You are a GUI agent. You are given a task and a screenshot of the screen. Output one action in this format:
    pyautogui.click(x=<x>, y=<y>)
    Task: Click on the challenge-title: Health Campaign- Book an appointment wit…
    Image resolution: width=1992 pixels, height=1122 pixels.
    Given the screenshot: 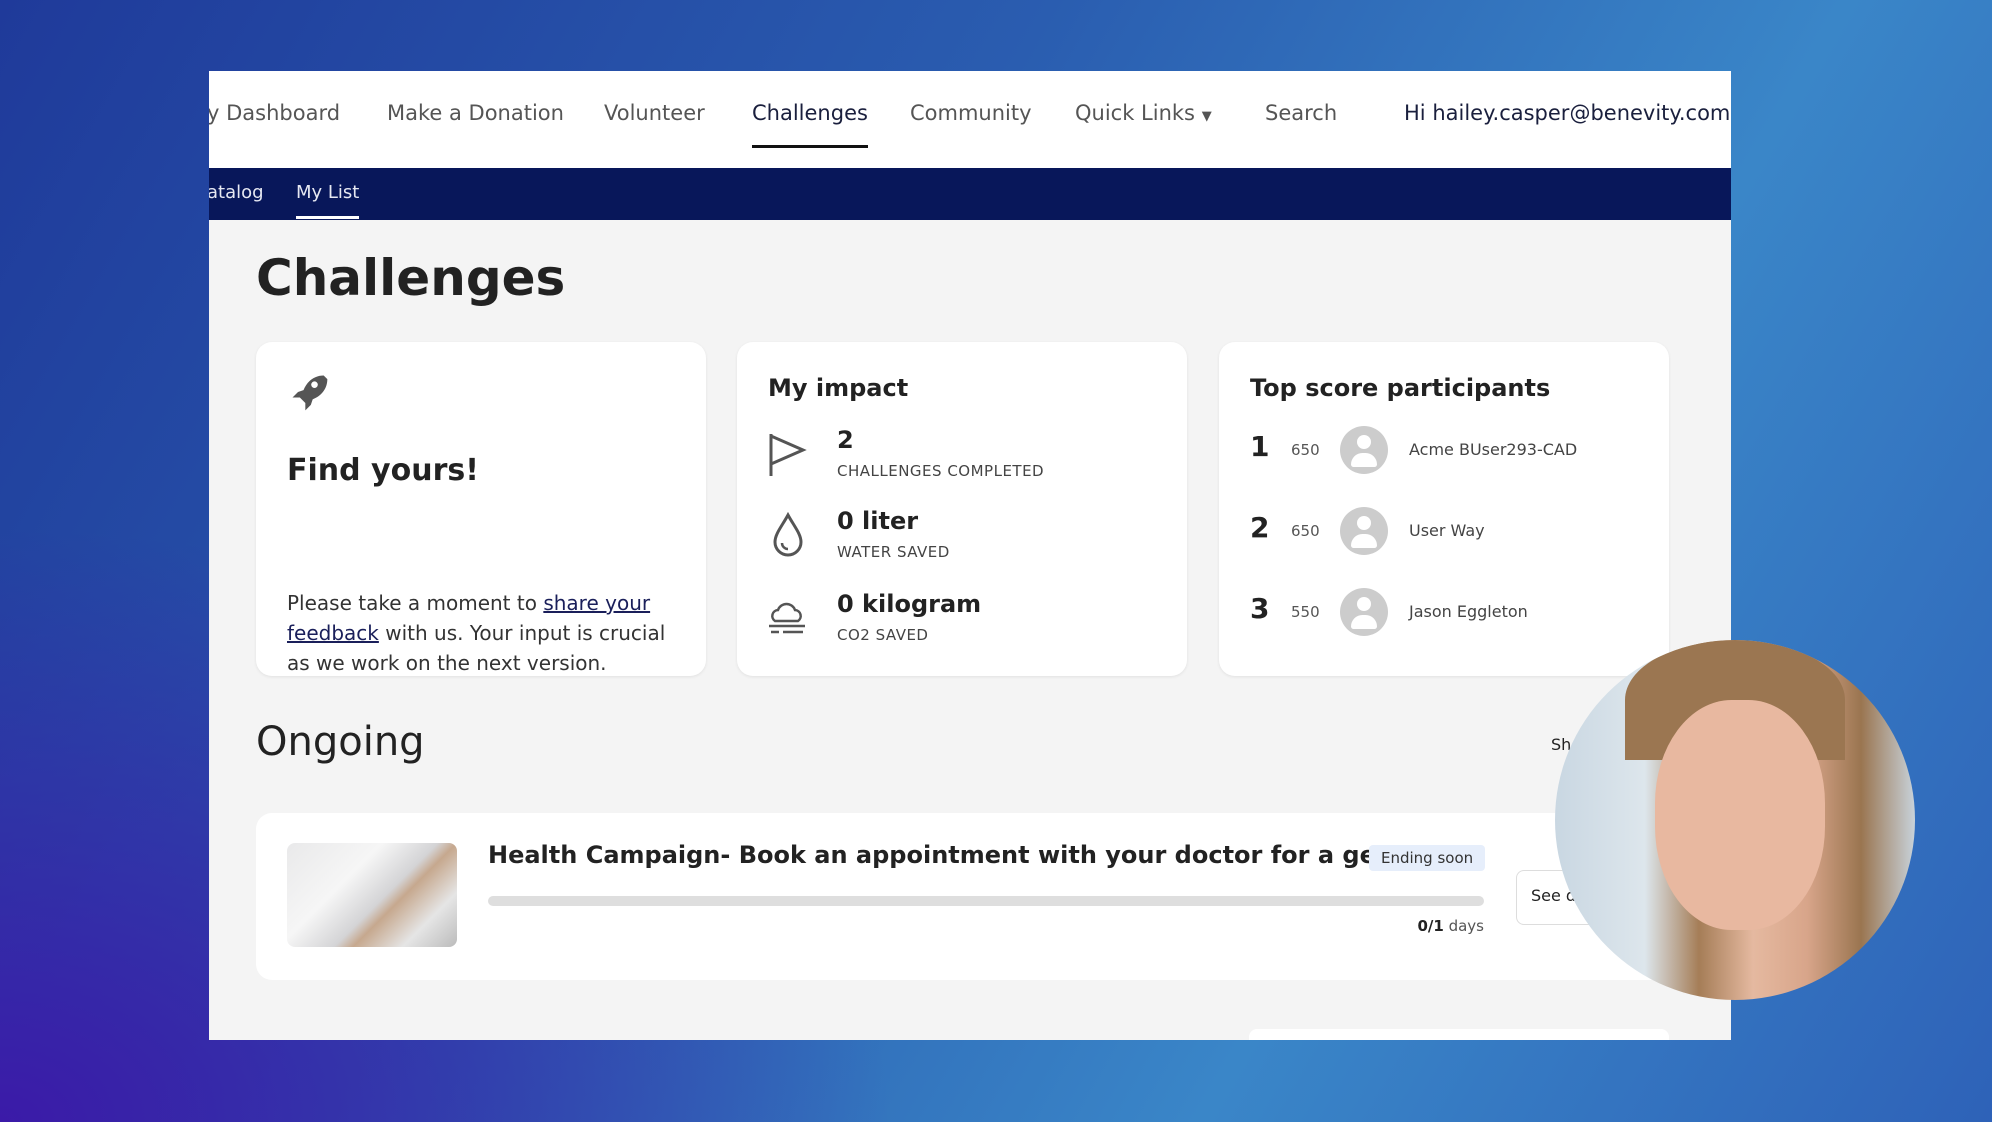 What is the action you would take?
    pyautogui.click(x=954, y=855)
    